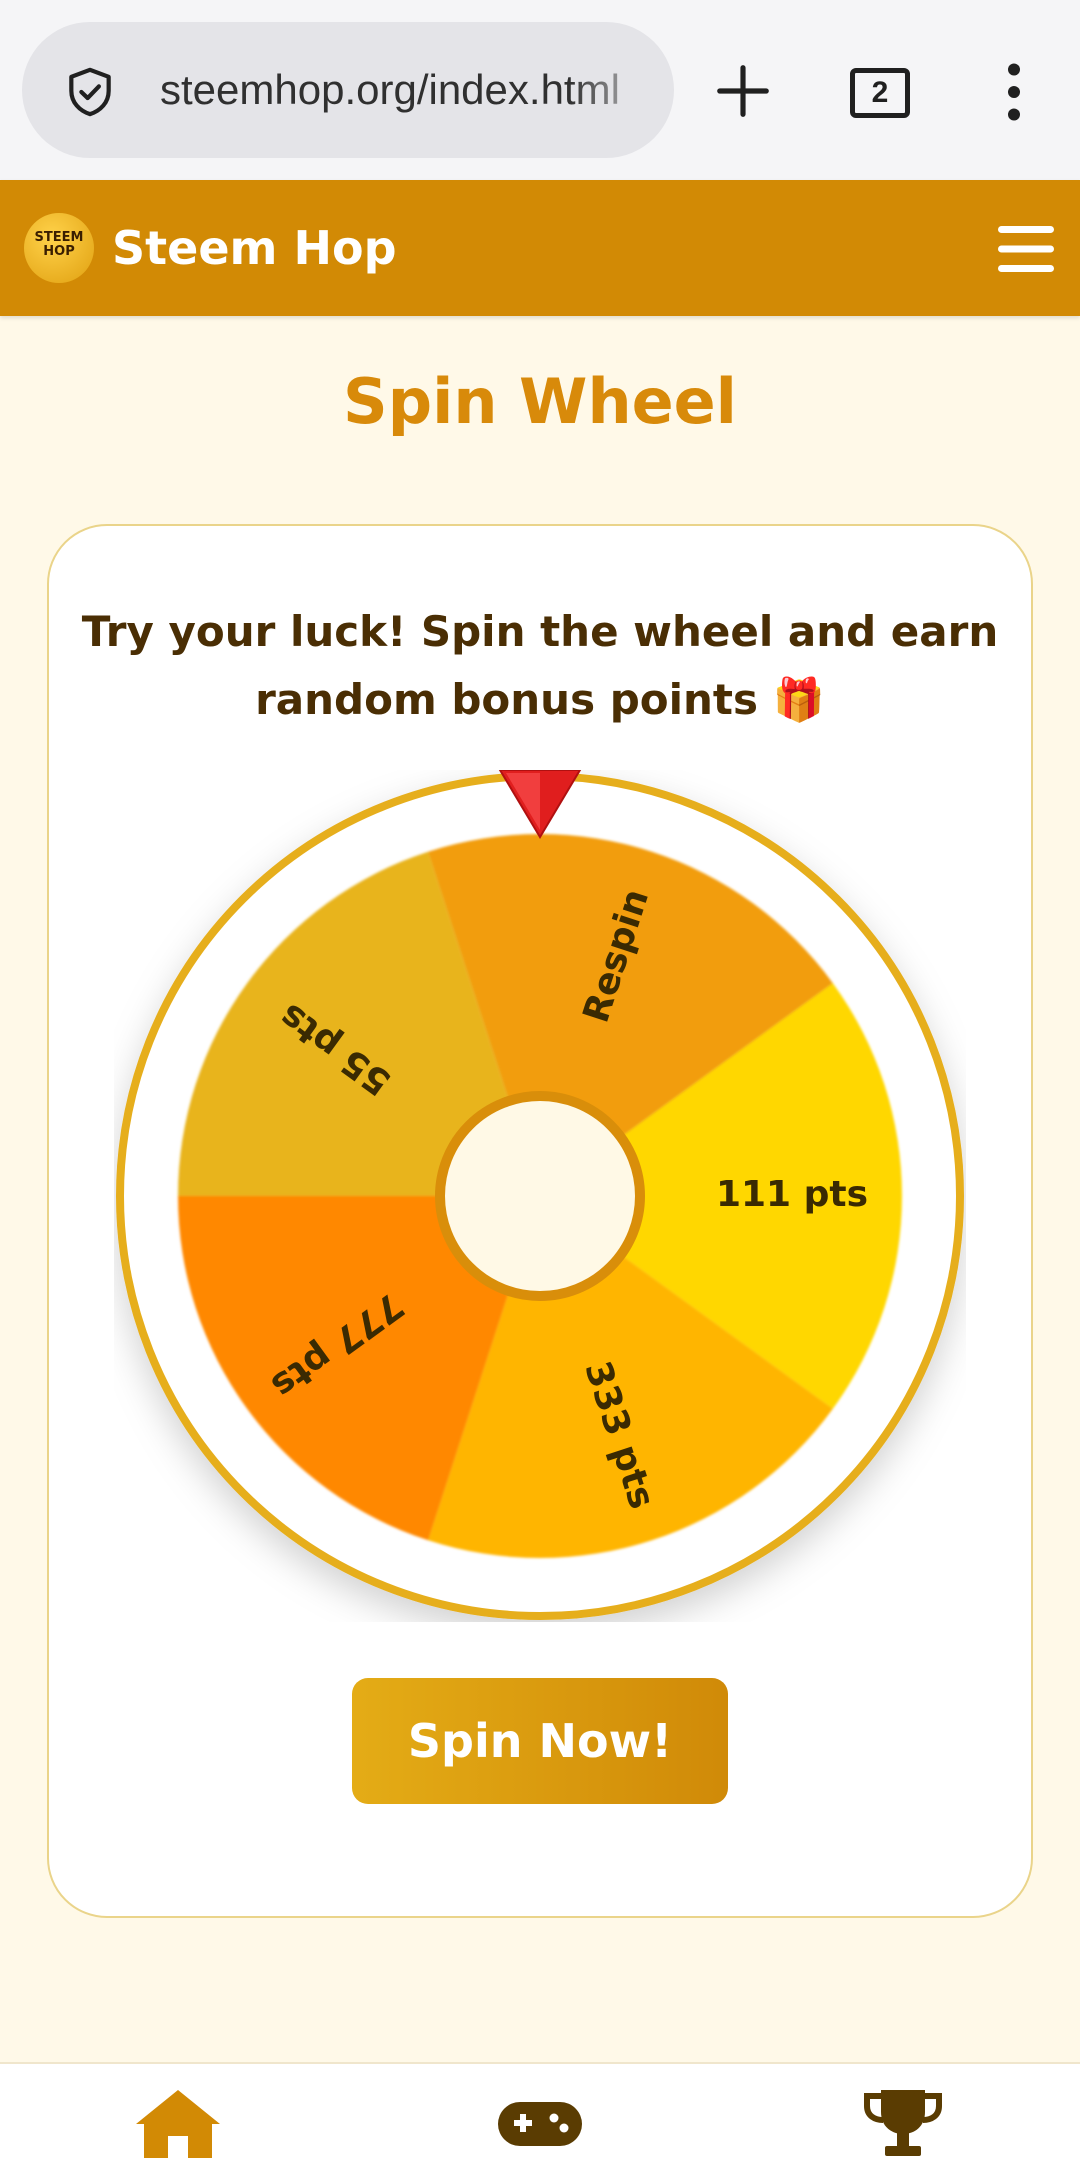  I want to click on gamepad-icon, so click(540, 2123).